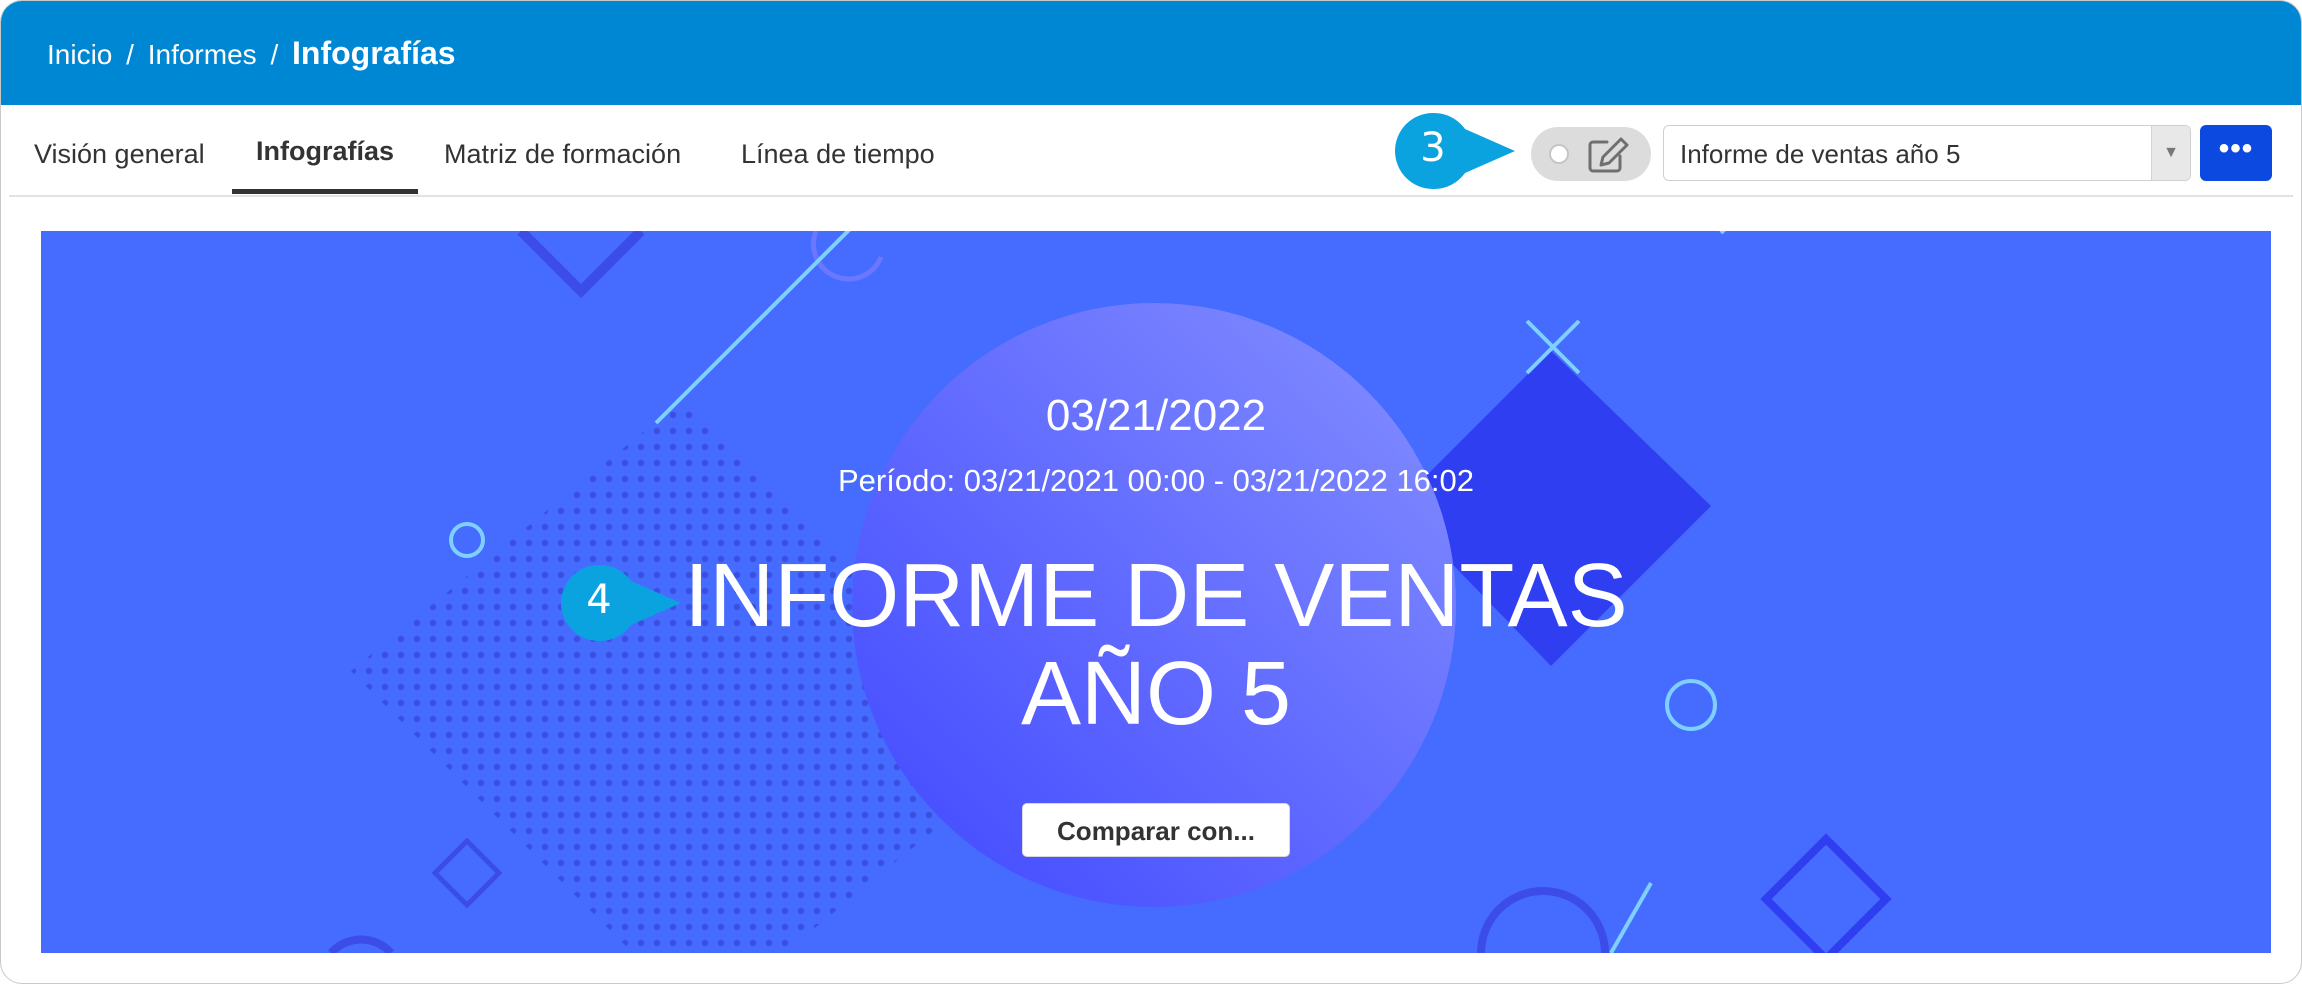 This screenshot has width=2302, height=984. I want to click on breadcrumb-informes: Informes, so click(202, 54).